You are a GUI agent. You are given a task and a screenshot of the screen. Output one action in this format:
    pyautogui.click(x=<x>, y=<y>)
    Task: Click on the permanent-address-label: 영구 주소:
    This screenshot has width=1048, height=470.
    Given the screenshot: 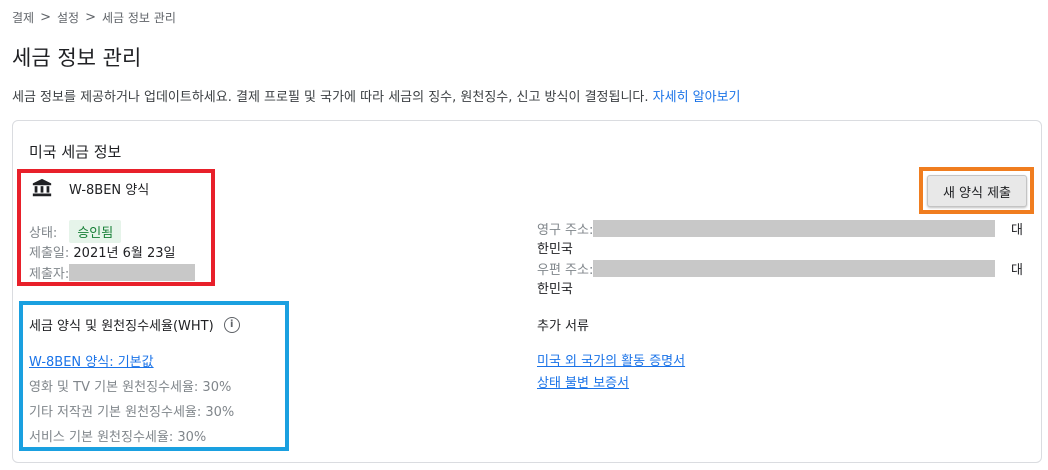 What is the action you would take?
    pyautogui.click(x=565, y=230)
    